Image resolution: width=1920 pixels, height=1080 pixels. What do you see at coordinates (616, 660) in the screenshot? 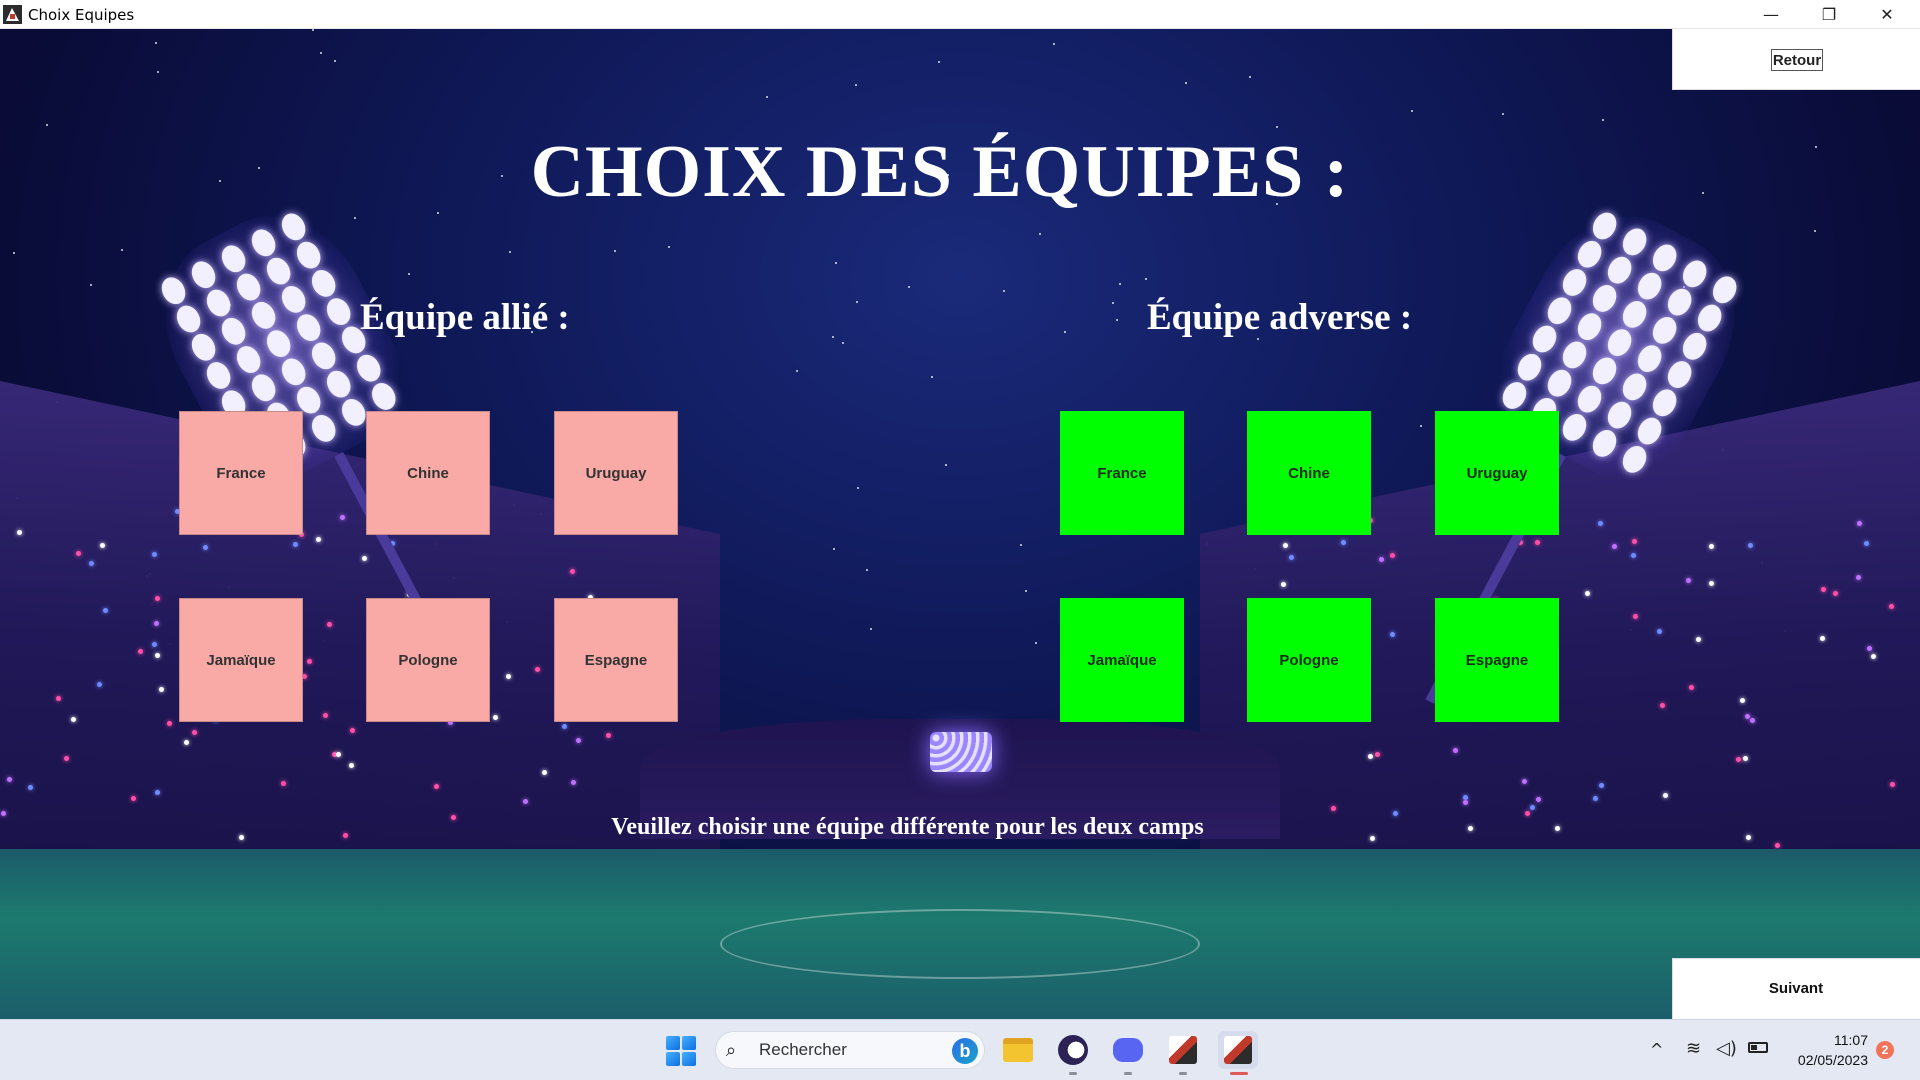
I see `ally-team-button-espagne: Espagne` at bounding box center [616, 660].